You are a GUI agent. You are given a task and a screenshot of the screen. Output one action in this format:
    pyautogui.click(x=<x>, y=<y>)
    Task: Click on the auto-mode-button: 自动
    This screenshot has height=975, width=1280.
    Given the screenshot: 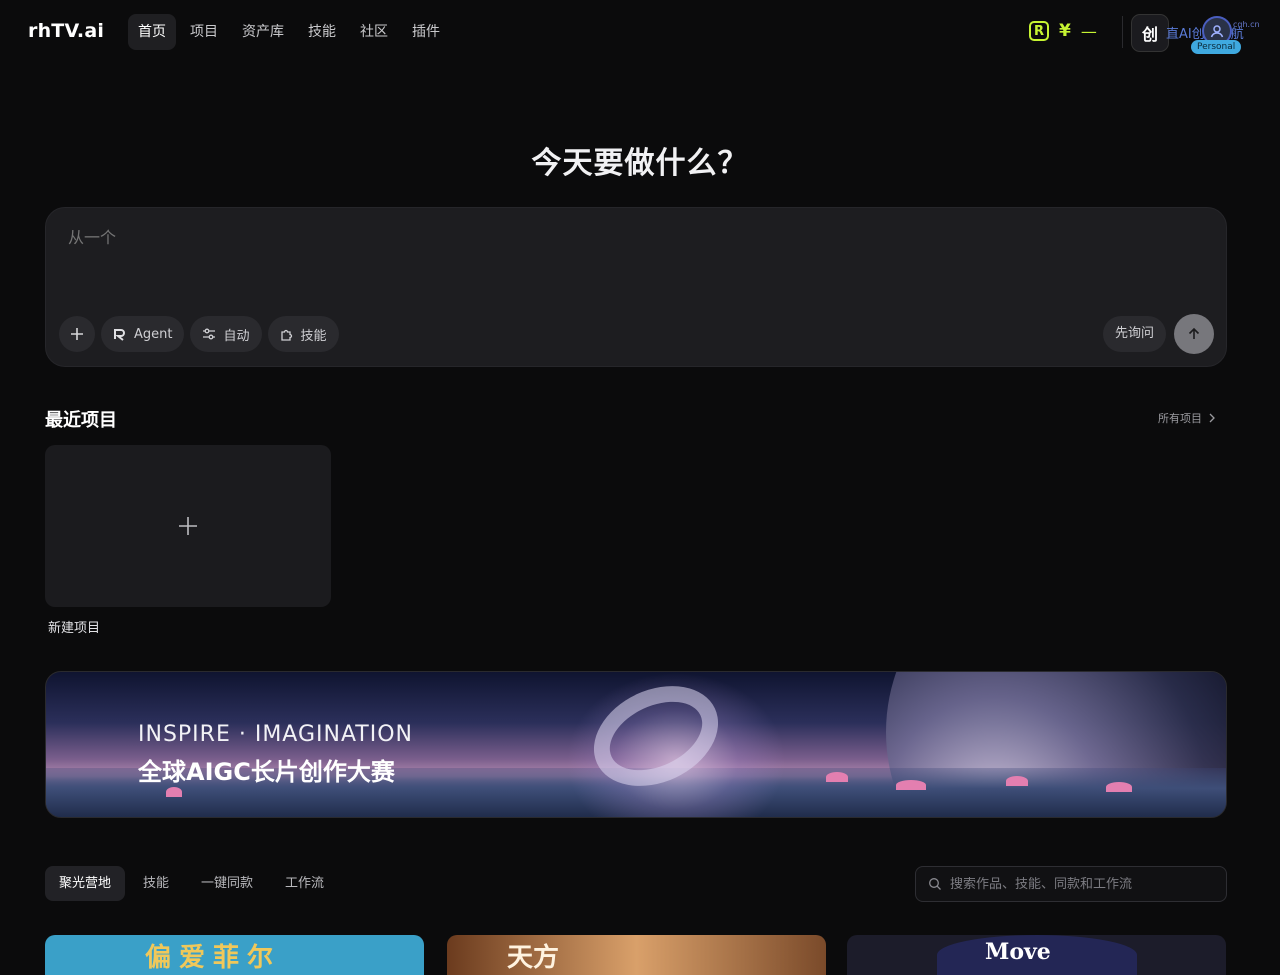 What is the action you would take?
    pyautogui.click(x=226, y=334)
    